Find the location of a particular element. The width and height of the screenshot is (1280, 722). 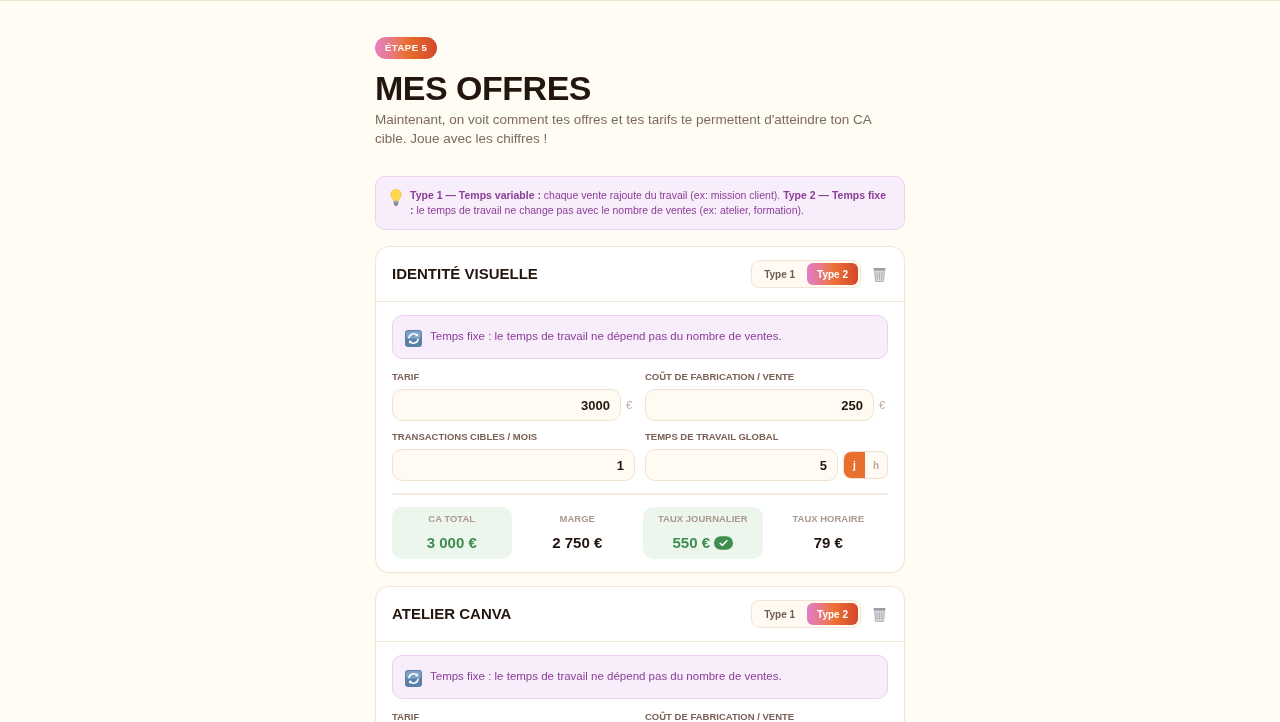

page-subtitle: Maintenant, on voit comment tes offres et tes tarifs te permettent d'atteindre ton CA cible. Joue avec les chiffres ! is located at coordinates (624, 129).